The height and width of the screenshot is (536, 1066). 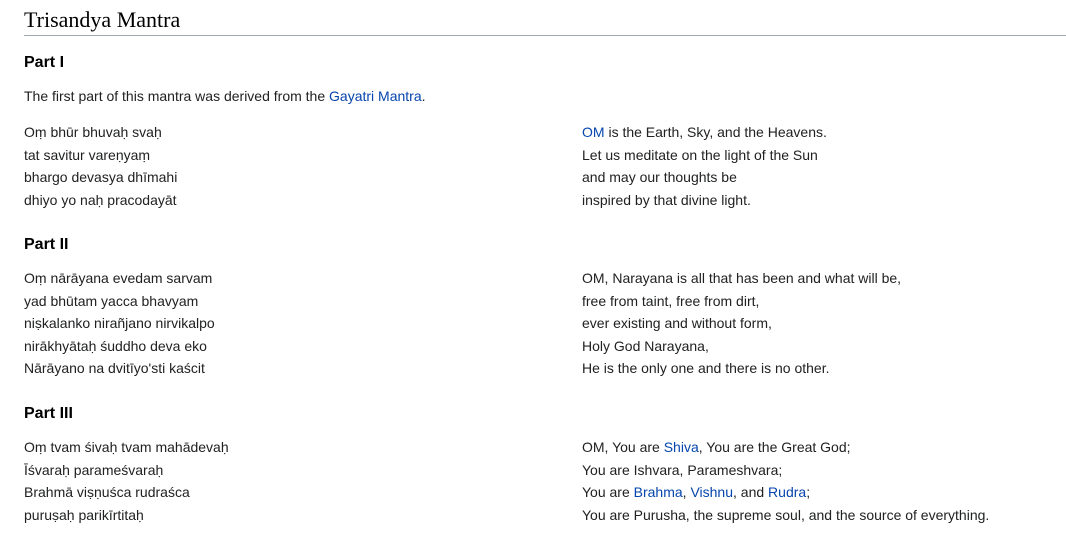 I want to click on page-title: Trisandya Mantra, so click(x=102, y=19).